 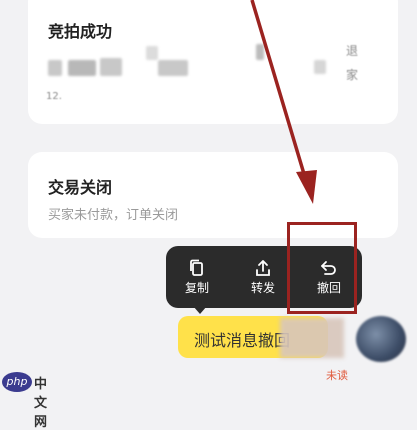 I want to click on php-logo: php, so click(x=17, y=382).